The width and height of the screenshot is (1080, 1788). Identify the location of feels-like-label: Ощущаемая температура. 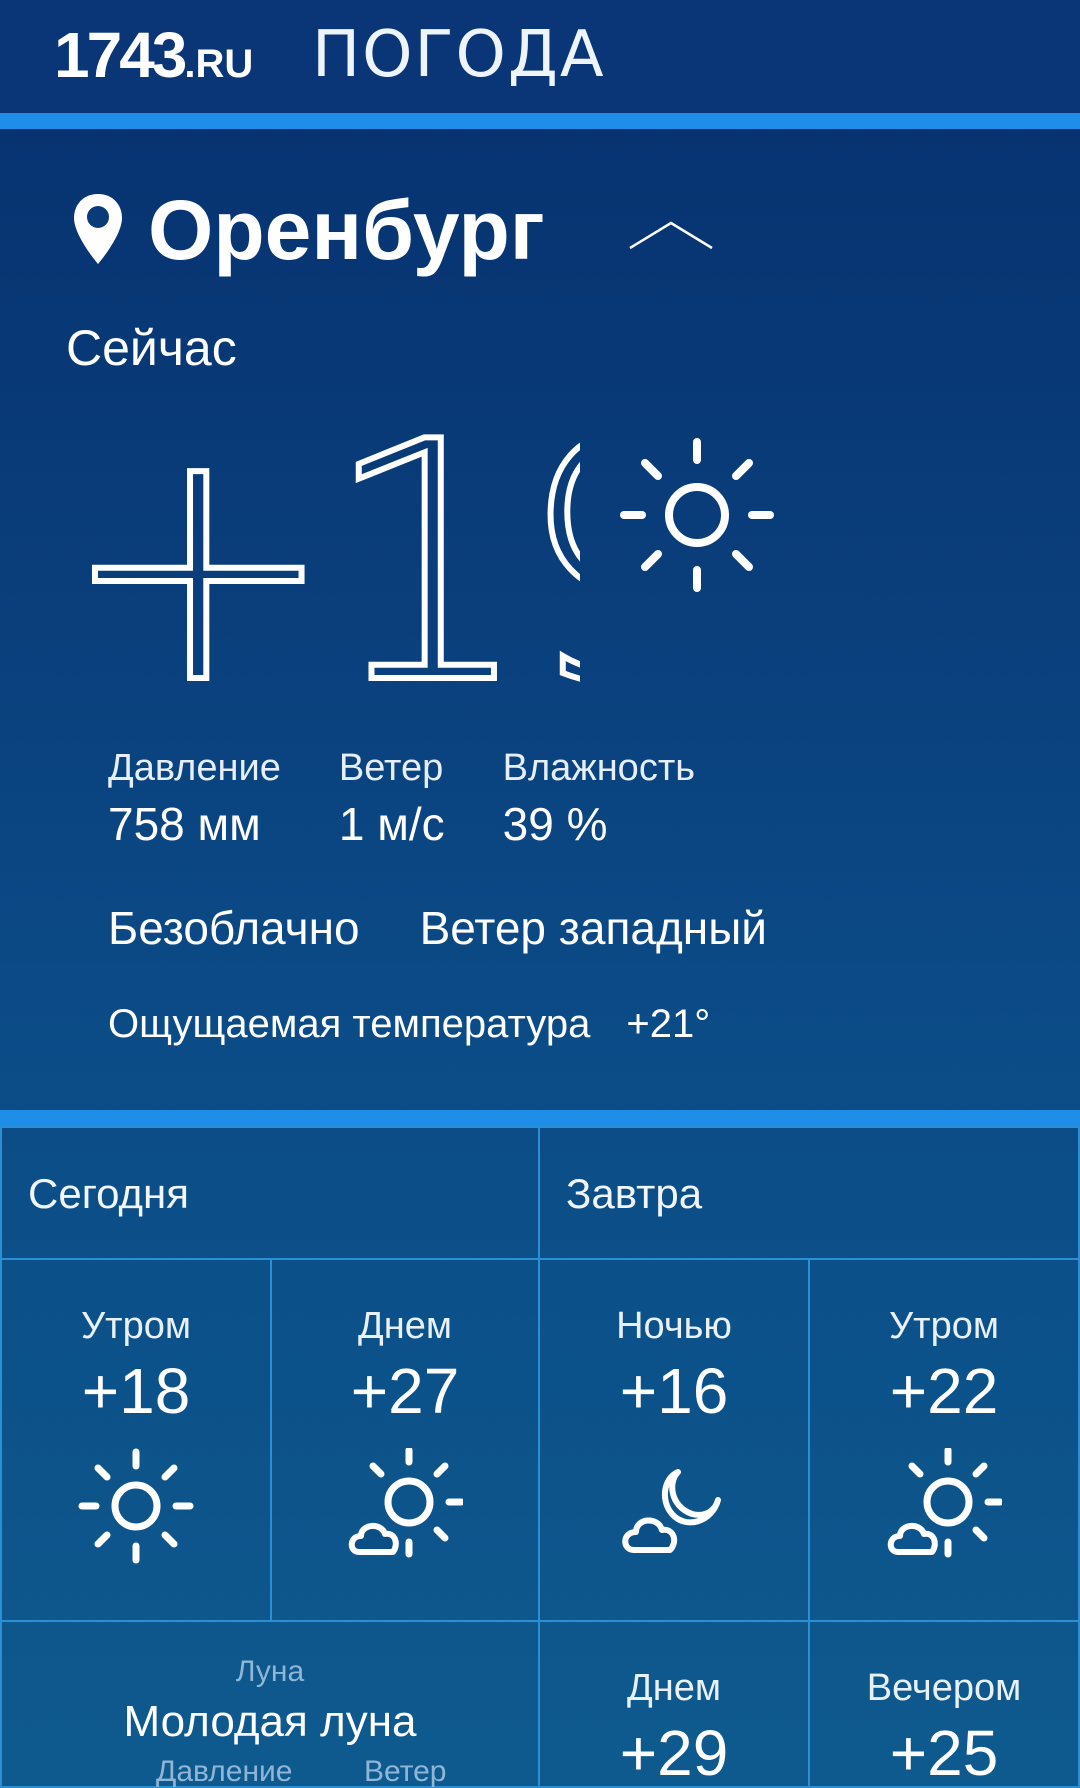
(349, 1024).